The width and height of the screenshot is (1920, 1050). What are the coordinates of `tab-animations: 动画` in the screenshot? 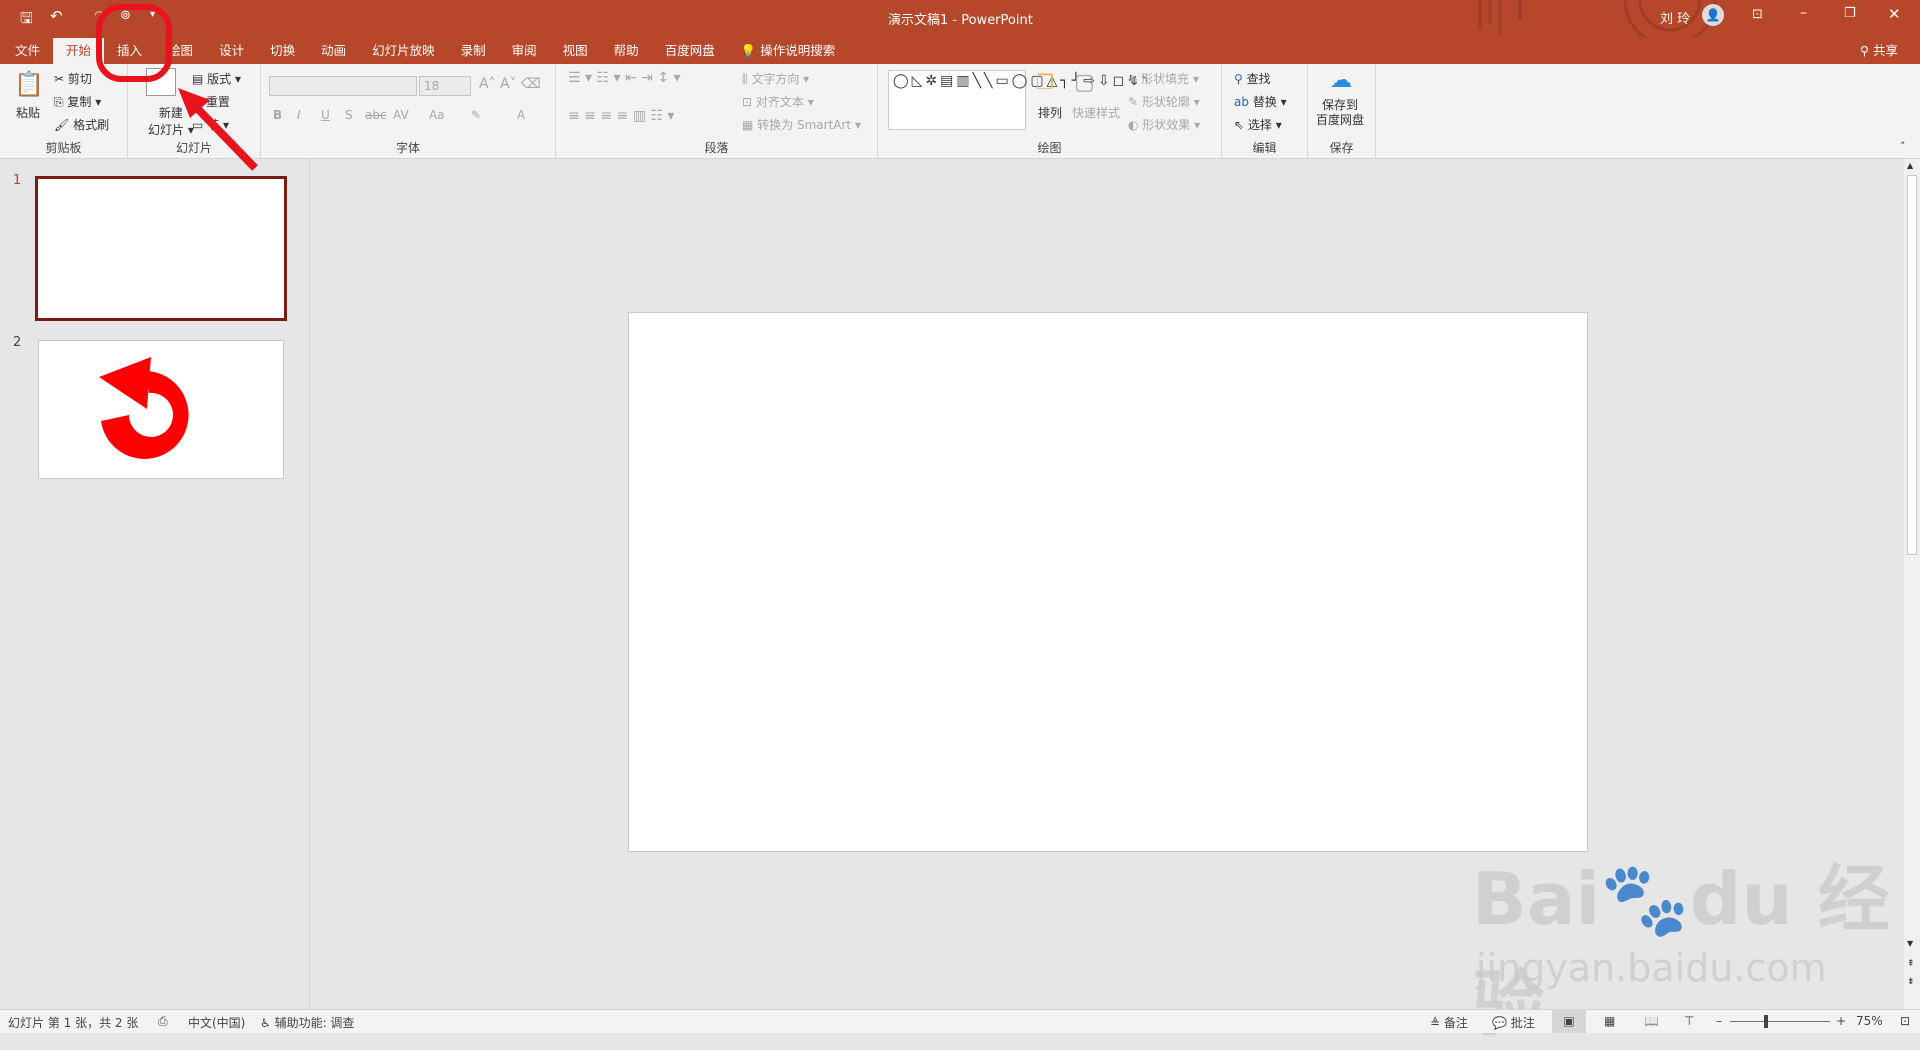 It's located at (333, 51).